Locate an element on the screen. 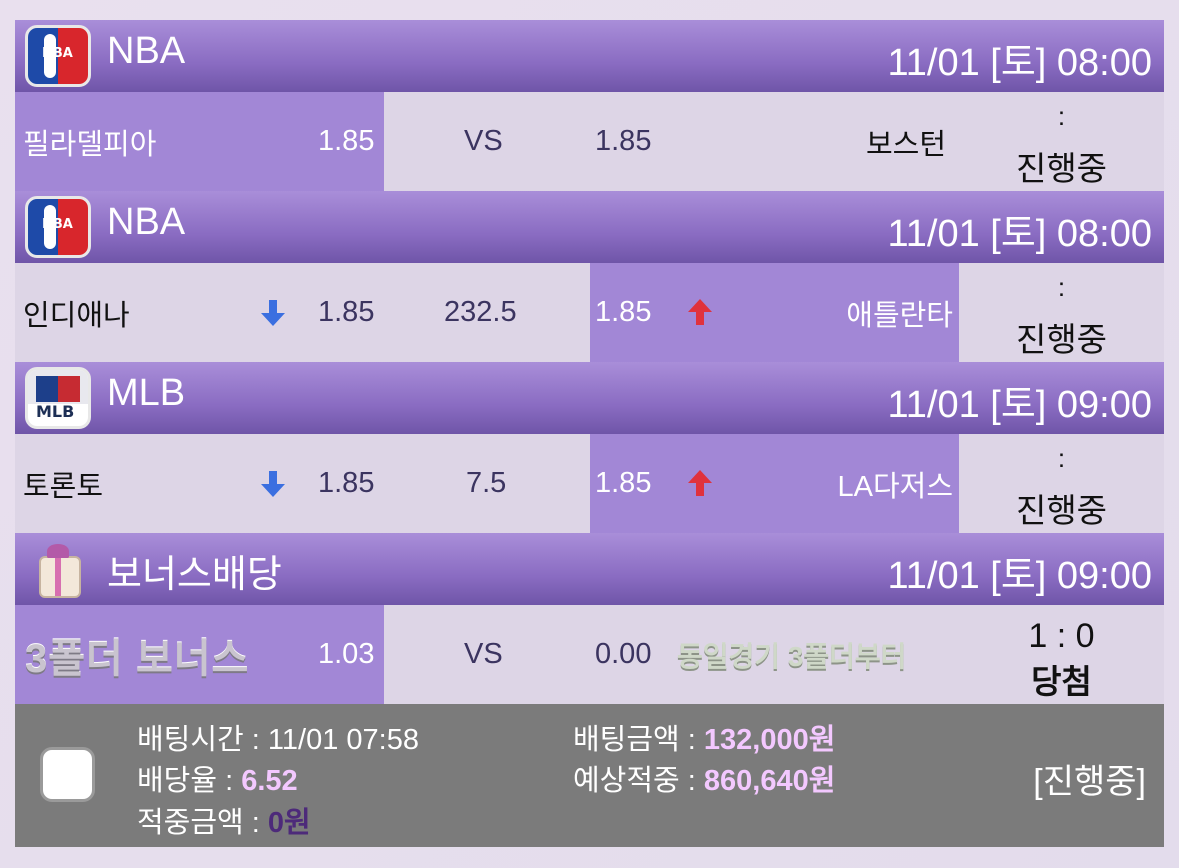  league-name: MLB is located at coordinates (146, 393).